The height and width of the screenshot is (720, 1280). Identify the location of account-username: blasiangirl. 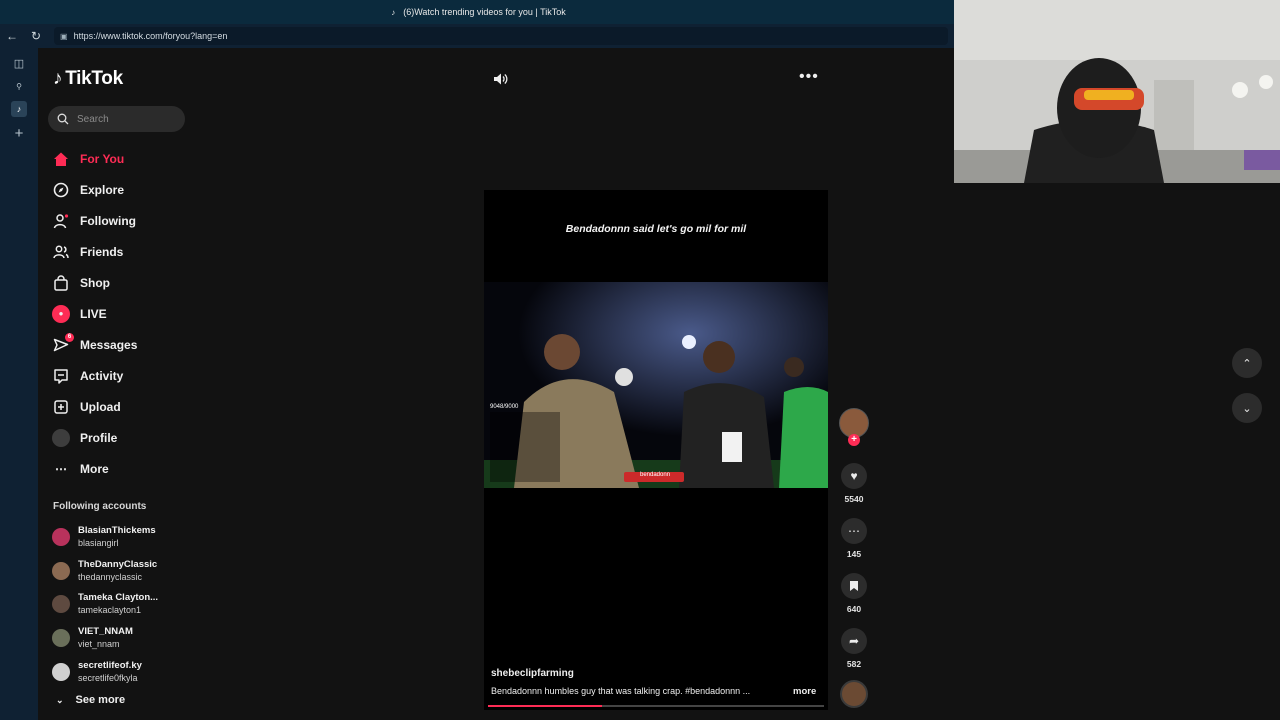
(98, 542).